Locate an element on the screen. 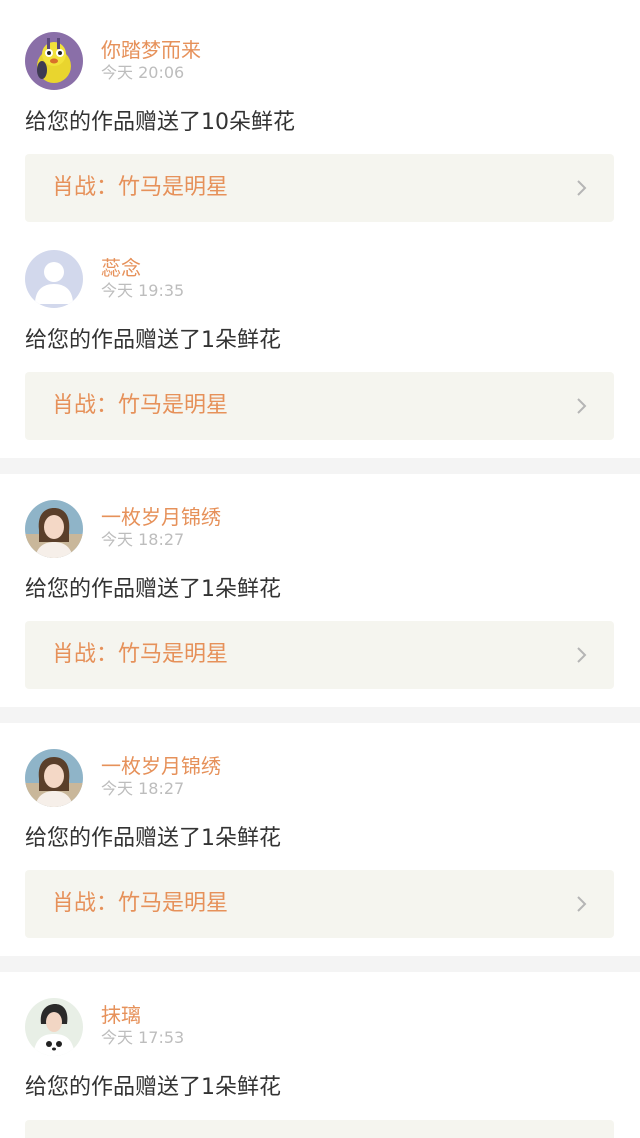 Image resolution: width=640 pixels, height=1138 pixels. cartoon-bird-icon is located at coordinates (54, 61).